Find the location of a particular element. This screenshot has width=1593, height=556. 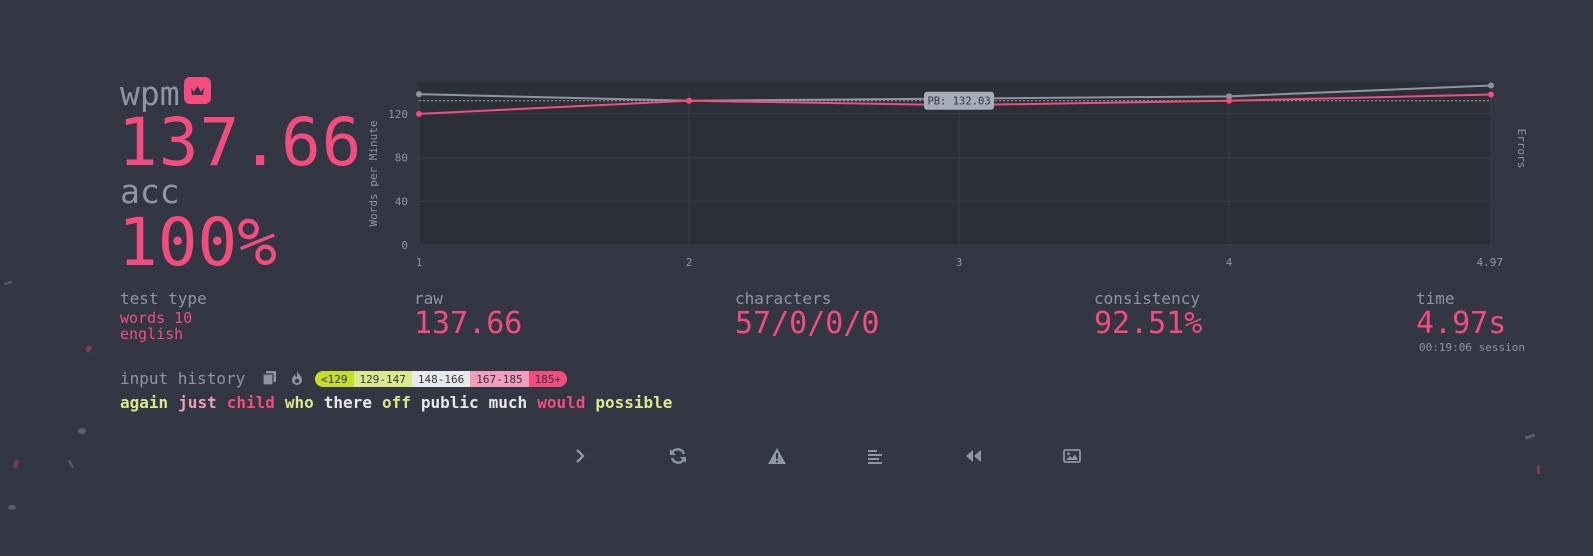

speed-legend: <129 129-147 148-166 167-185 185+ is located at coordinates (441, 379).